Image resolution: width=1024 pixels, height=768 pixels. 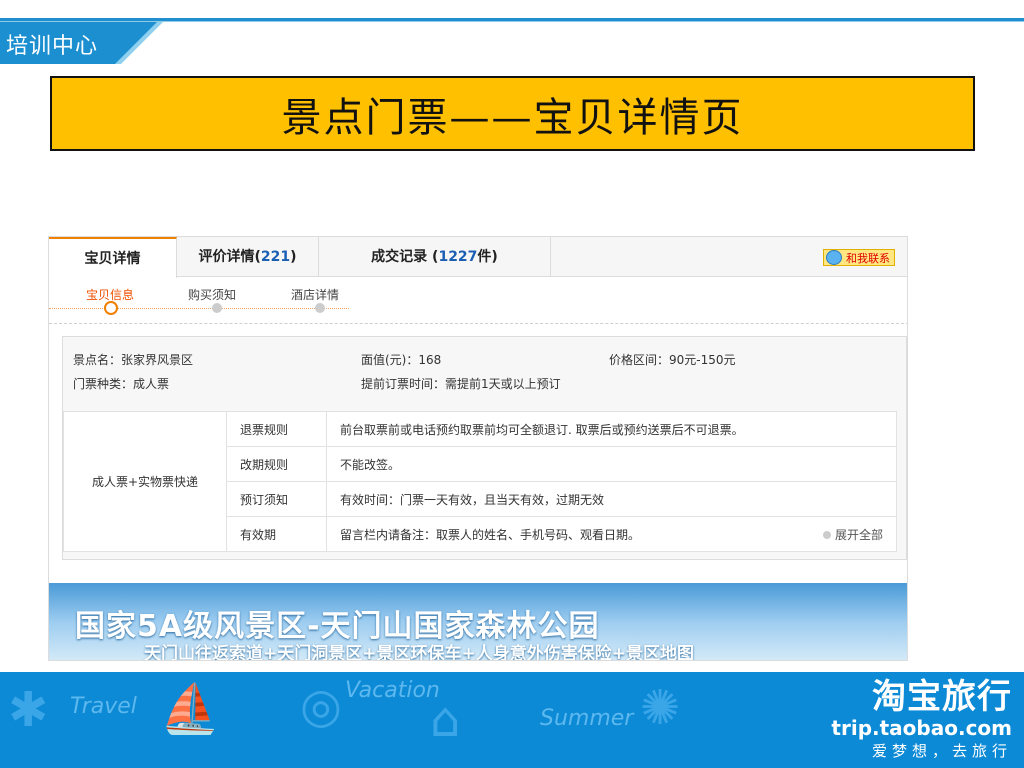 I want to click on contact-seller-button: 和我联系, so click(x=859, y=257).